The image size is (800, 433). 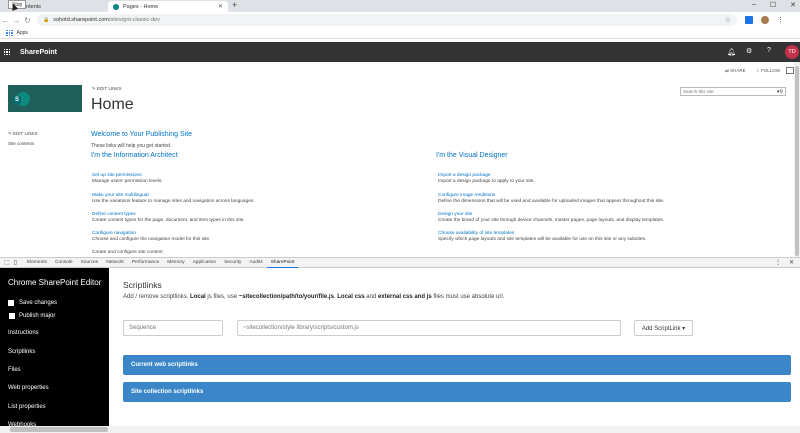 What do you see at coordinates (472, 155) in the screenshot?
I see `visual-designer-heading: I'm the Visual Designer` at bounding box center [472, 155].